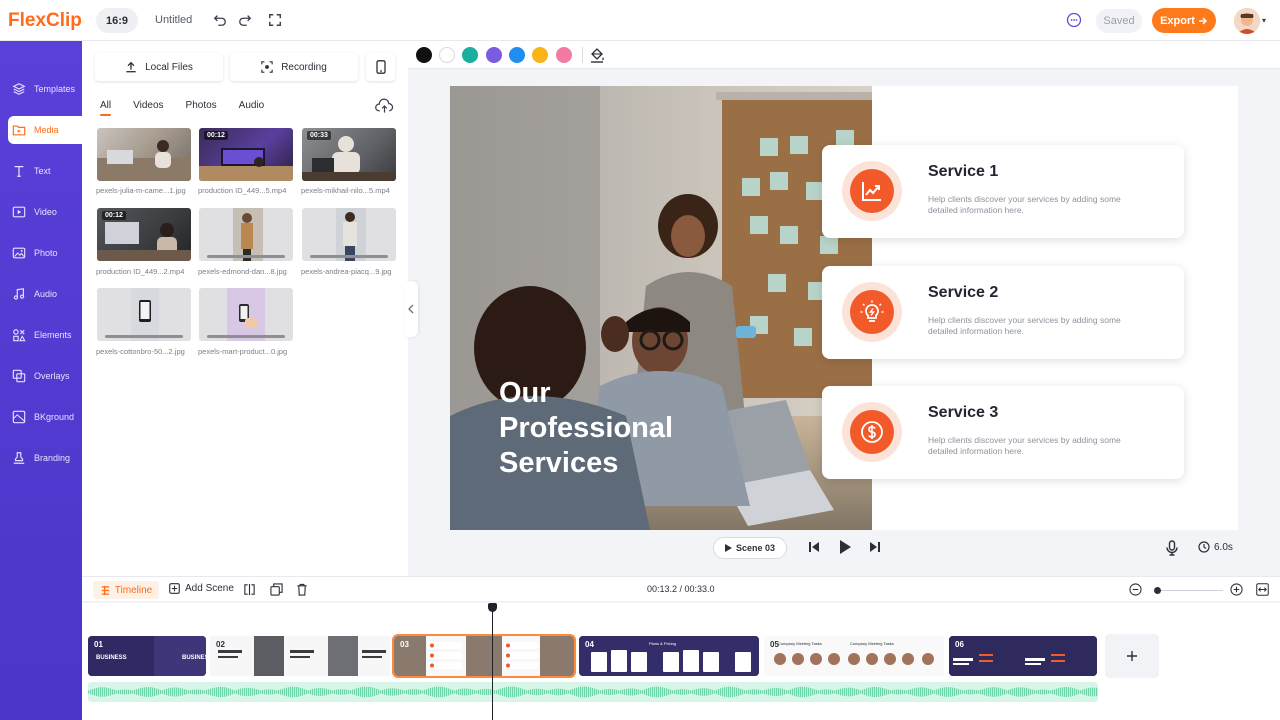 The image size is (1280, 720). I want to click on color-swatch-black, so click(424, 55).